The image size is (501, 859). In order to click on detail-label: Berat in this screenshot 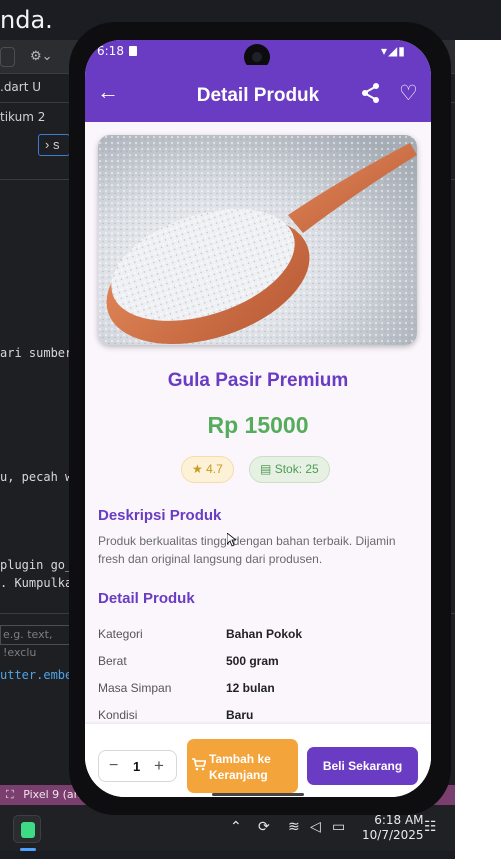, I will do `click(112, 661)`.